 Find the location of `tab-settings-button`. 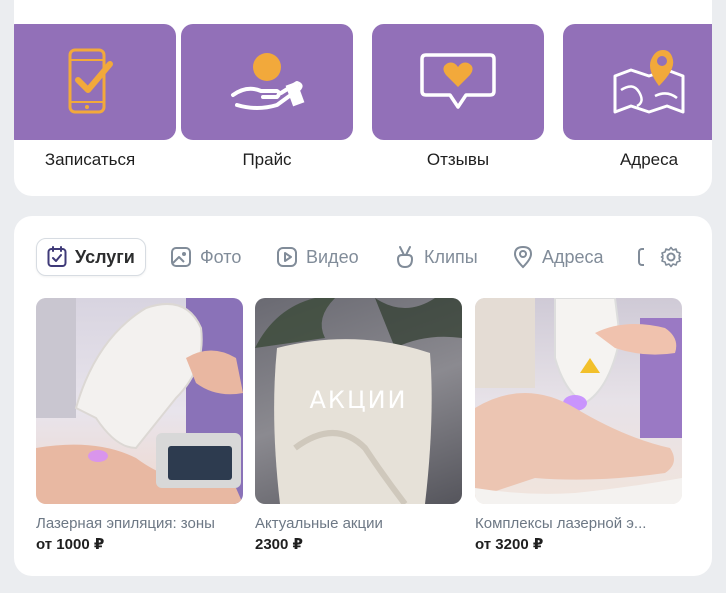

tab-settings-button is located at coordinates (671, 257).